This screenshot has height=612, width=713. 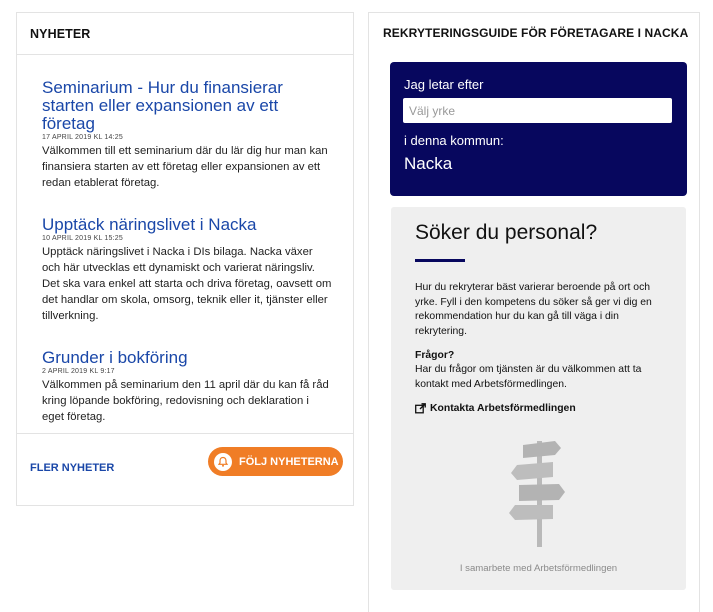 I want to click on news-title-link: Grunder i bokföring, so click(x=187, y=357).